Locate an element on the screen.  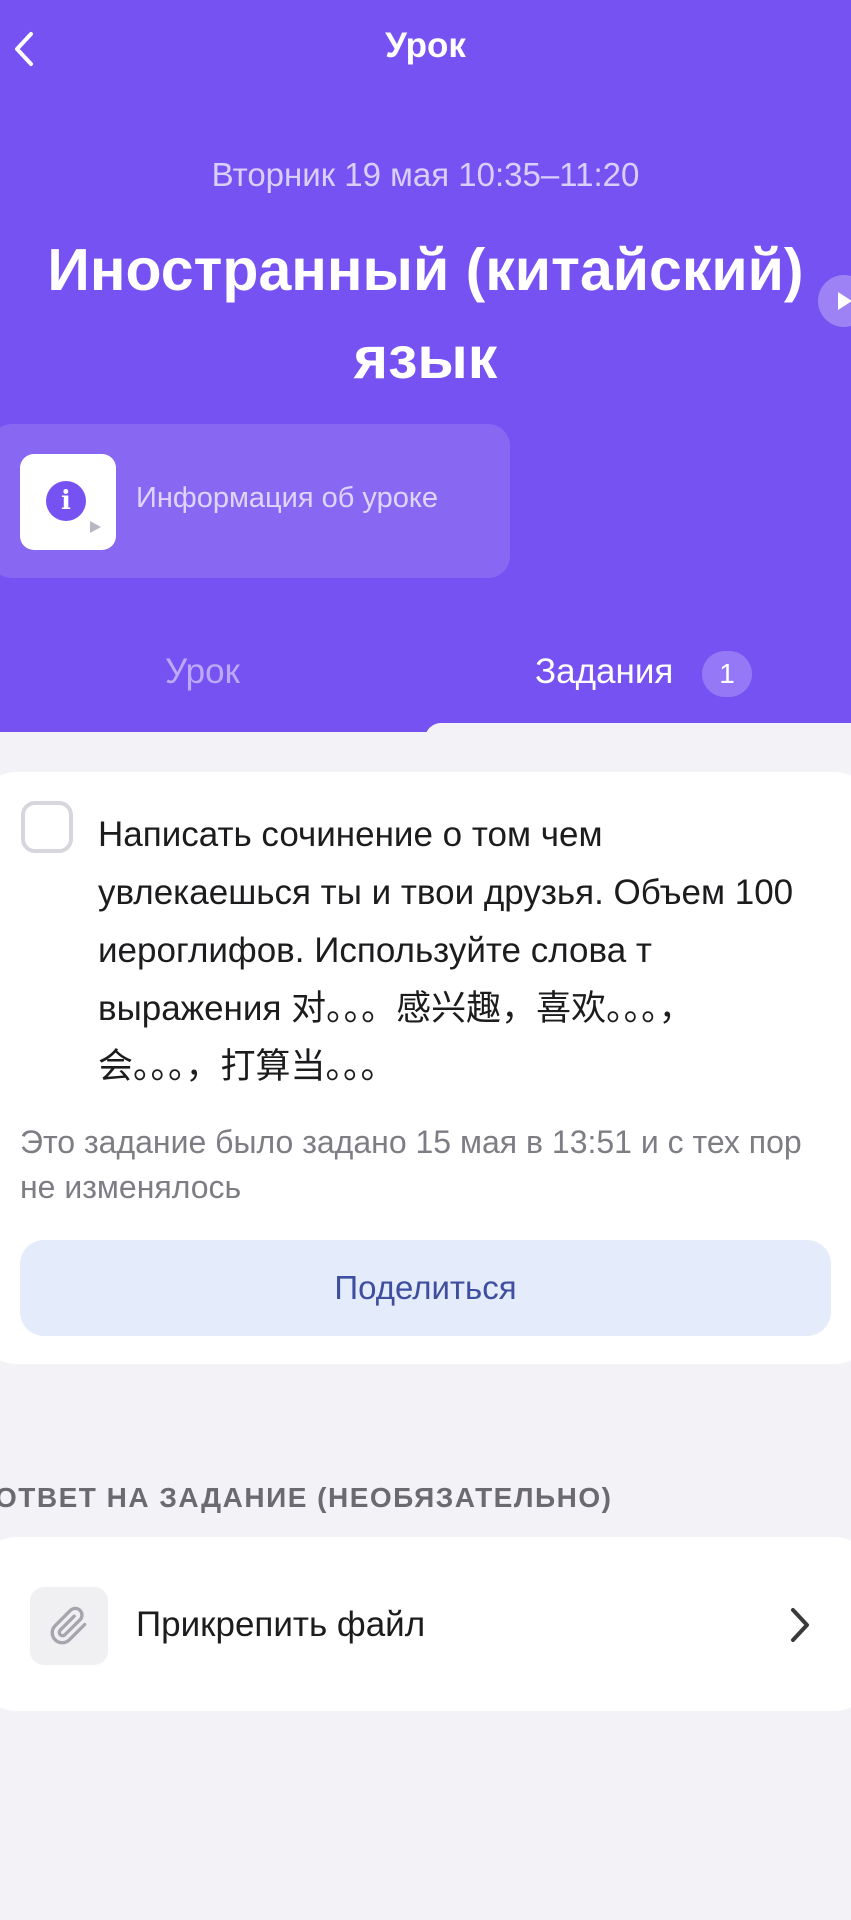
task-checkbox is located at coordinates (47, 827).